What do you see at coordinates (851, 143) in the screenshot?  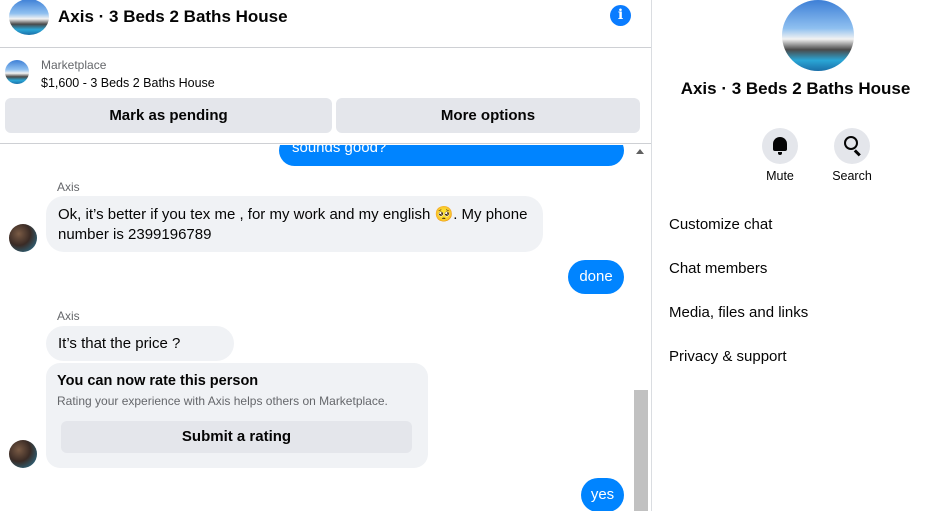 I see `search-icon` at bounding box center [851, 143].